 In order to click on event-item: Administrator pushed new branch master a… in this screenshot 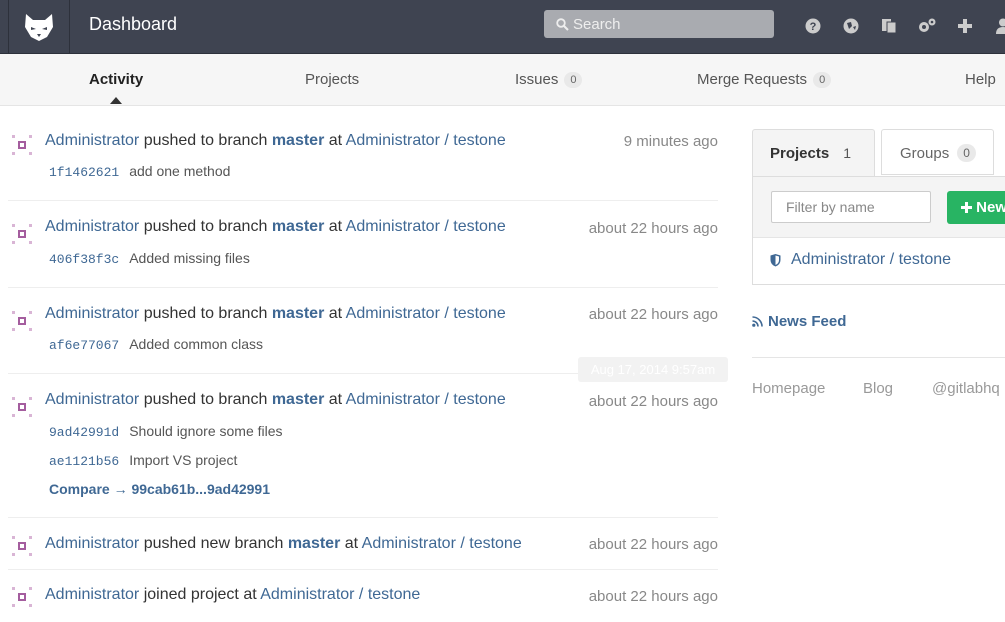, I will do `click(363, 544)`.